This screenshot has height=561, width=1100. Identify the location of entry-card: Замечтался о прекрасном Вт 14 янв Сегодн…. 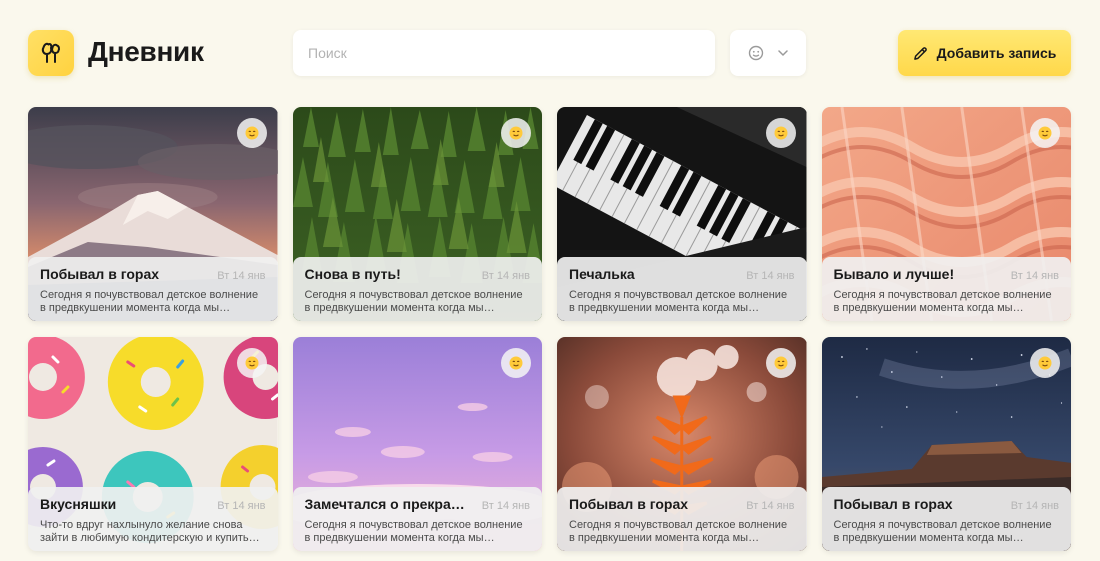
(417, 444).